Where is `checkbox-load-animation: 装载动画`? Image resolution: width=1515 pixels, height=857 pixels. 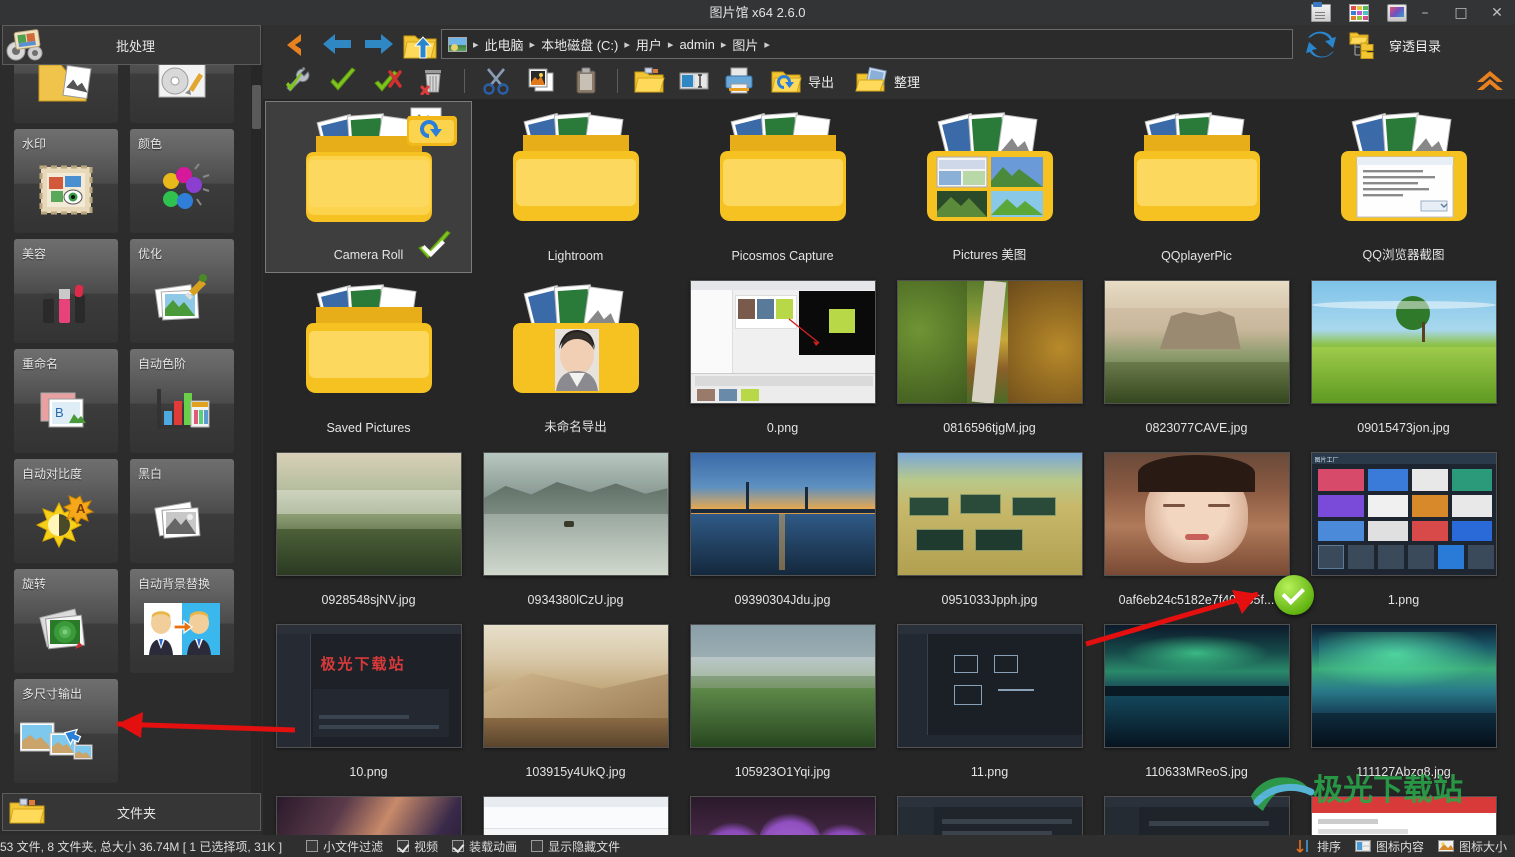
checkbox-load-animation: 装载动画 is located at coordinates (484, 846).